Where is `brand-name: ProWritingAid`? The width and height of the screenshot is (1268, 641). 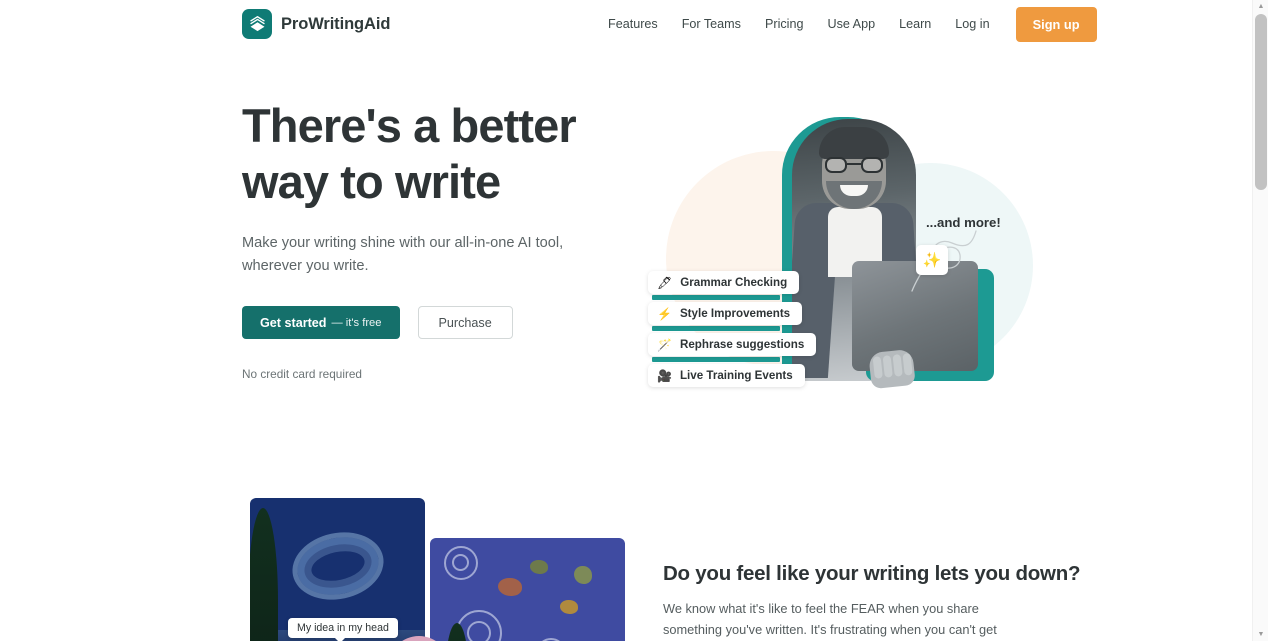 brand-name: ProWritingAid is located at coordinates (336, 23).